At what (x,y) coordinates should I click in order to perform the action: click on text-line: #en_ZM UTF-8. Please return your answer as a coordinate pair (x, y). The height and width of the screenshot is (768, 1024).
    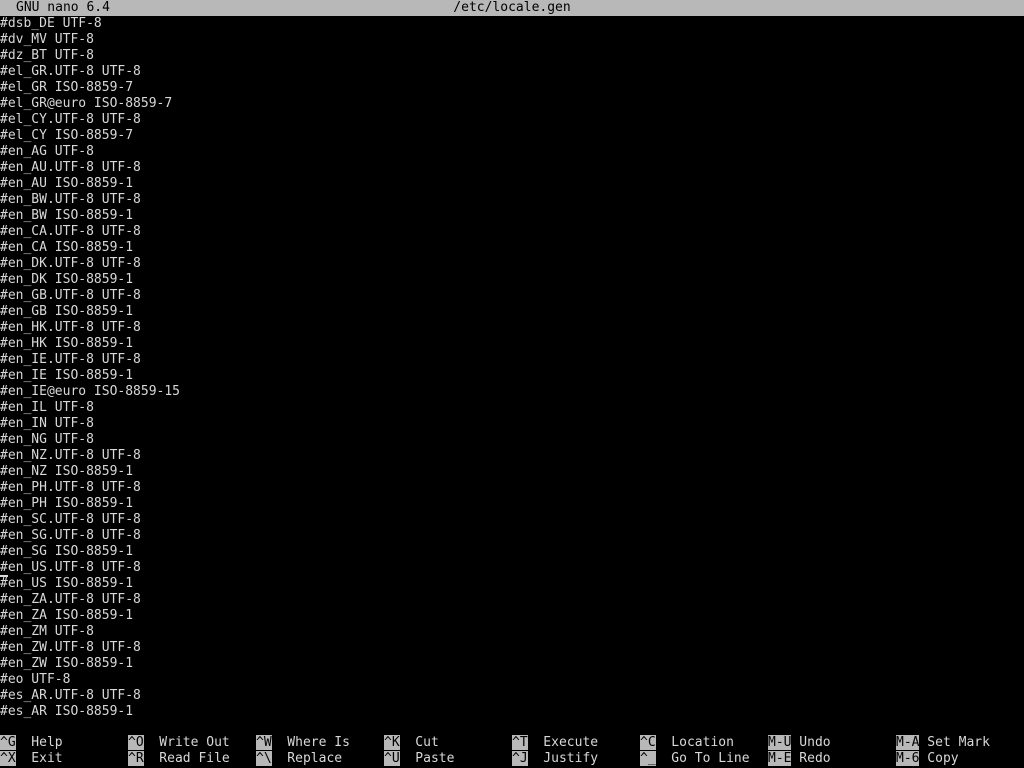
    Looking at the image, I should click on (47, 632).